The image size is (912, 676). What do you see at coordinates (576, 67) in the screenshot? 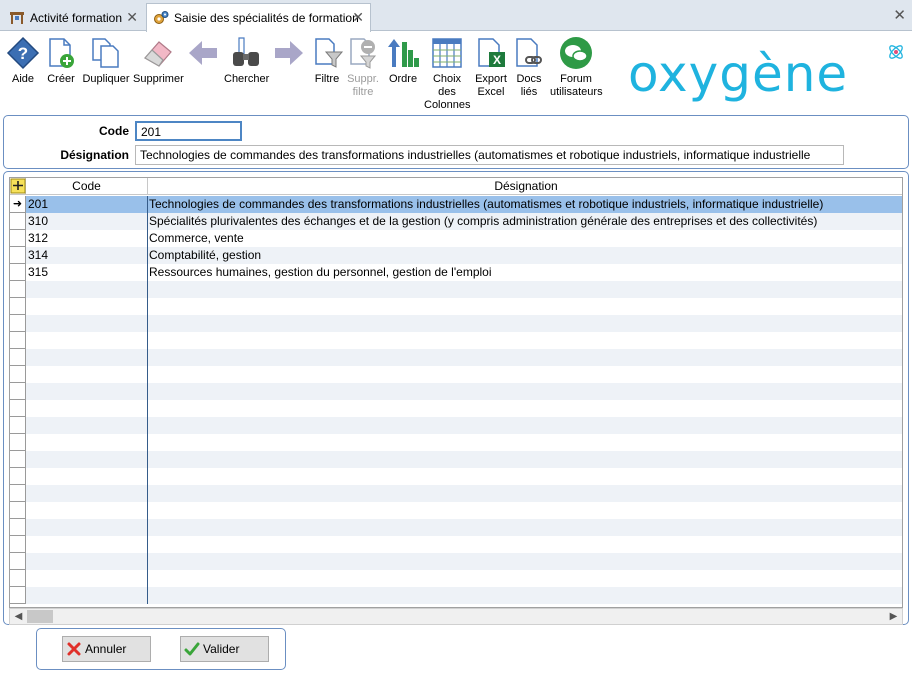
I see `forum-utilisateurs-button: Forum utilisateurs` at bounding box center [576, 67].